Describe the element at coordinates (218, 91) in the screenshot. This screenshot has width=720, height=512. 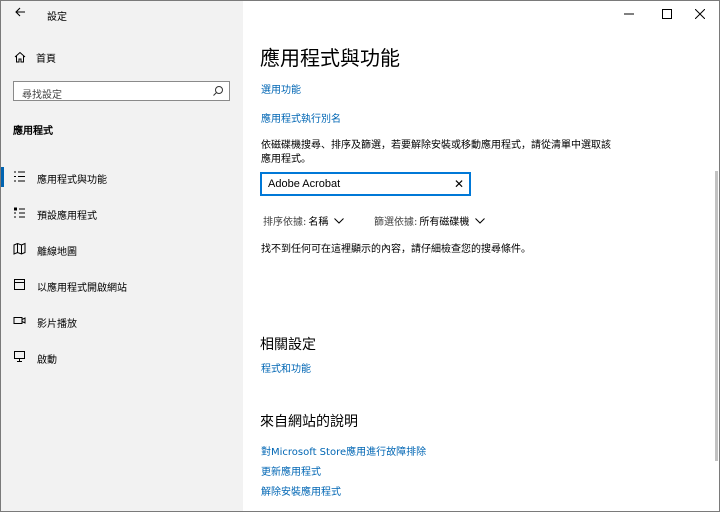
I see `search-icon` at that location.